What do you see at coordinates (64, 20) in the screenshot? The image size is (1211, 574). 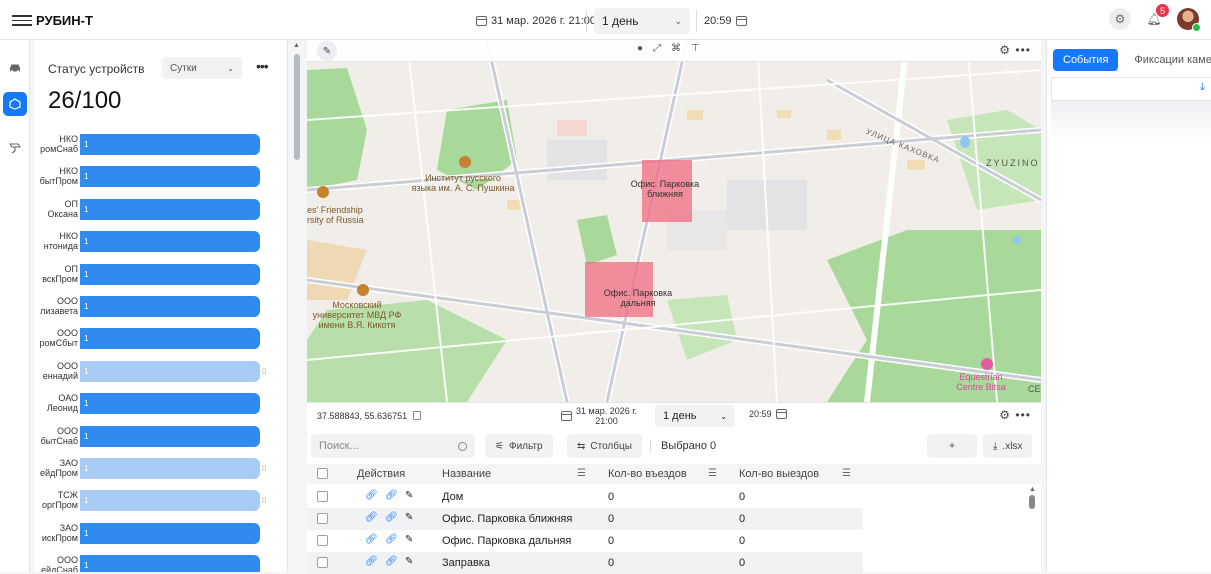 I see `brand-name: РУБИН-Т` at bounding box center [64, 20].